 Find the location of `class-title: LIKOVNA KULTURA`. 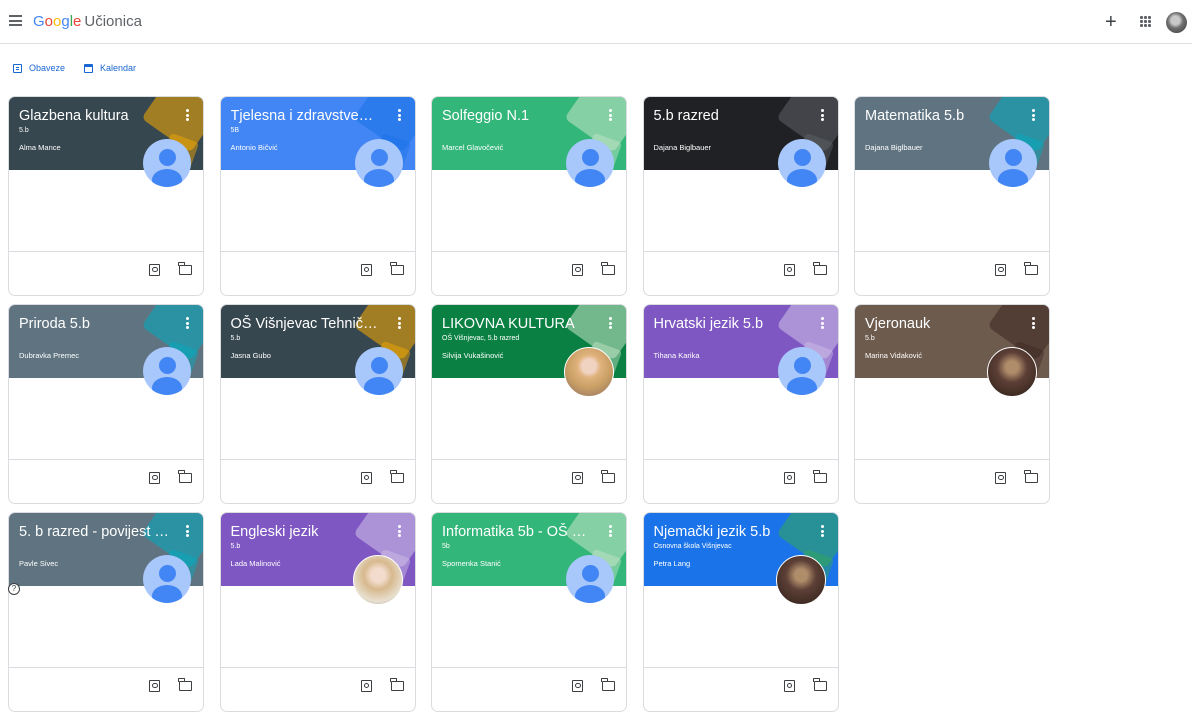

class-title: LIKOVNA KULTURA is located at coordinates (517, 324).